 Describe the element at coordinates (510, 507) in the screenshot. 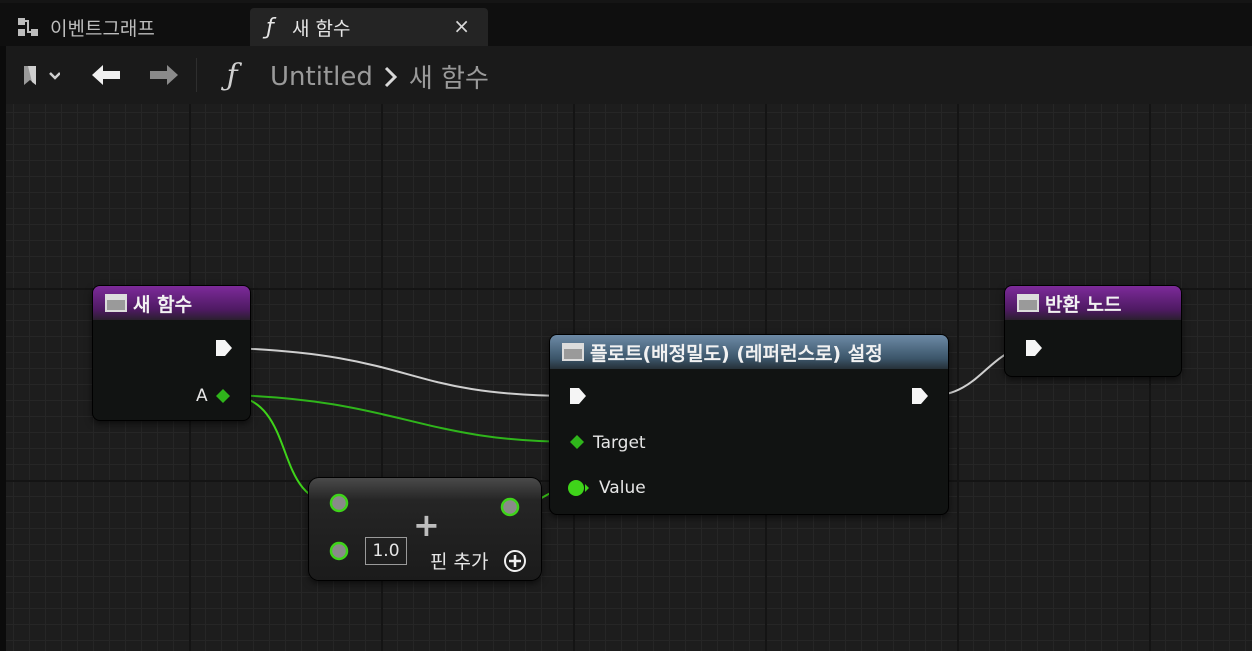

I see `add-output-pin` at that location.